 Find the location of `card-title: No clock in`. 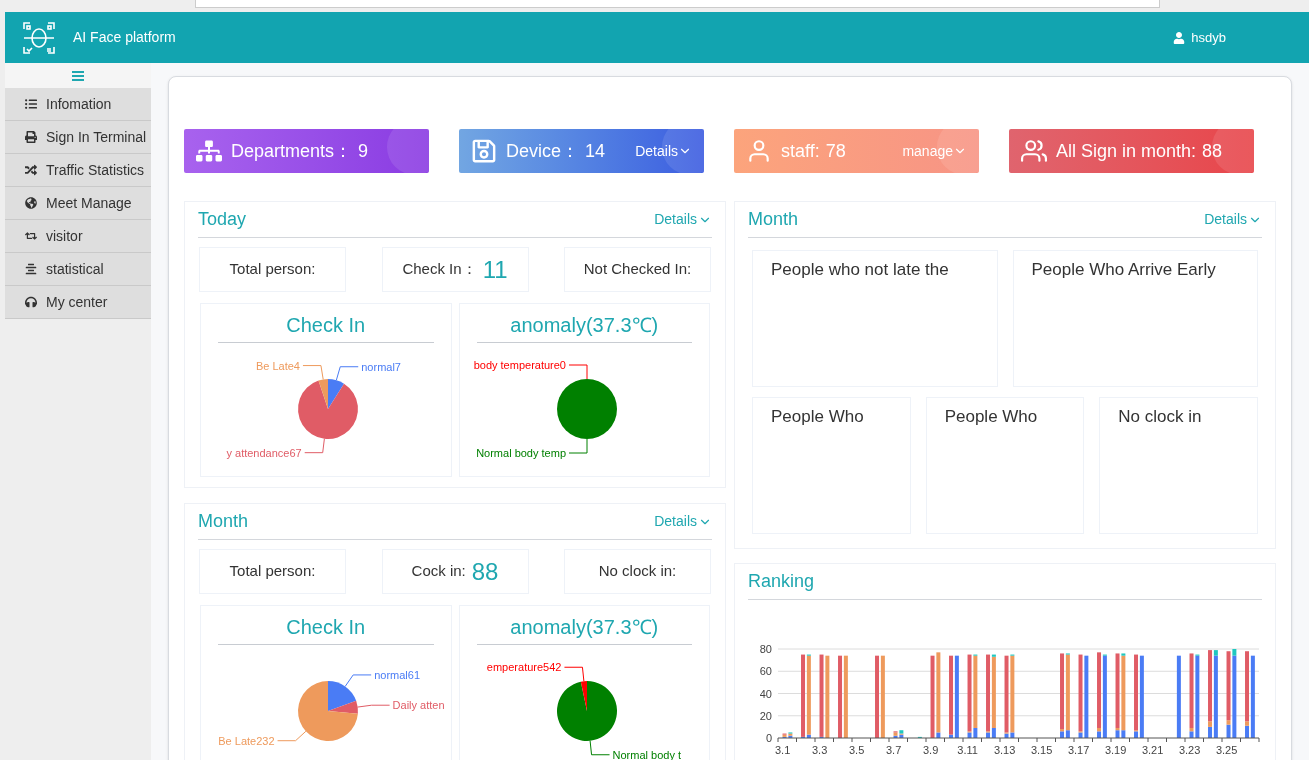

card-title: No clock in is located at coordinates (1160, 416).